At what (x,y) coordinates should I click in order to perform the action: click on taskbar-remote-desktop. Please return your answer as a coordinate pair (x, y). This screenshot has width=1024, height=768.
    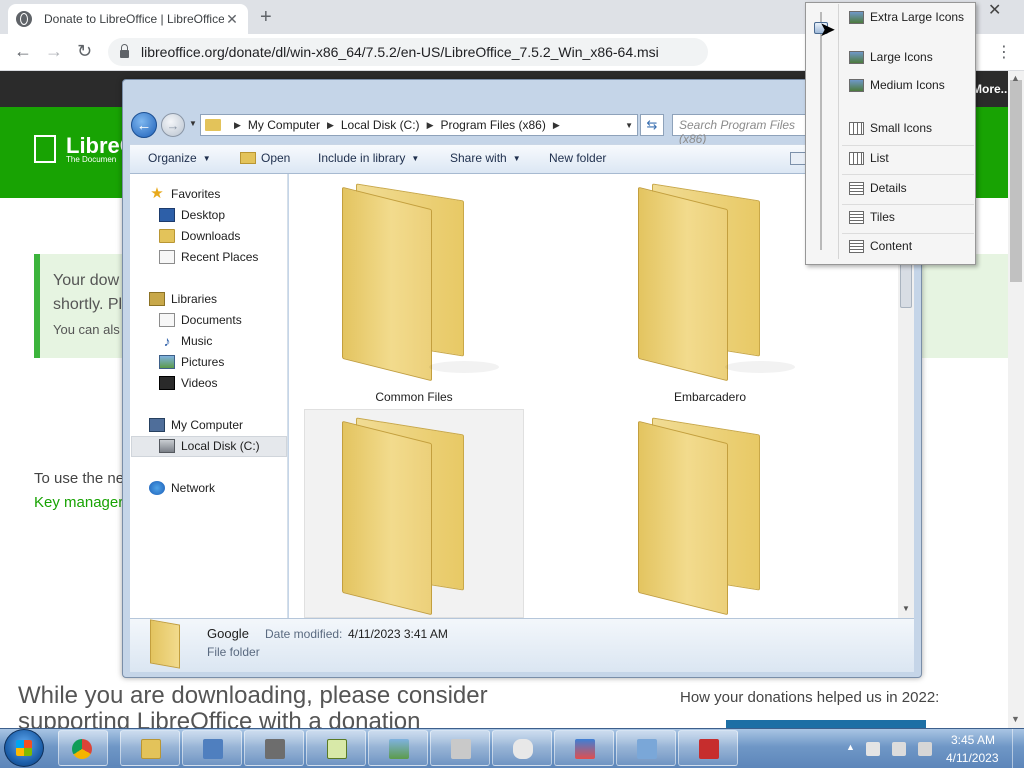
    Looking at the image, I should click on (646, 748).